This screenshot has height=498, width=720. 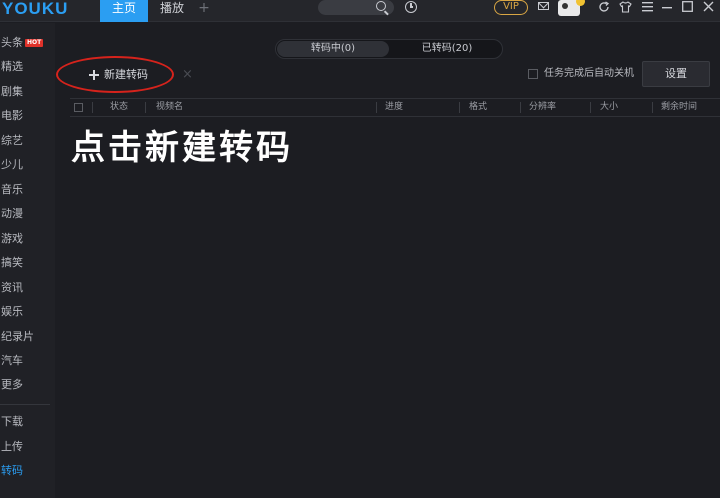 What do you see at coordinates (27, 263) in the screenshot?
I see `sidebar-item-funny: 搞笑` at bounding box center [27, 263].